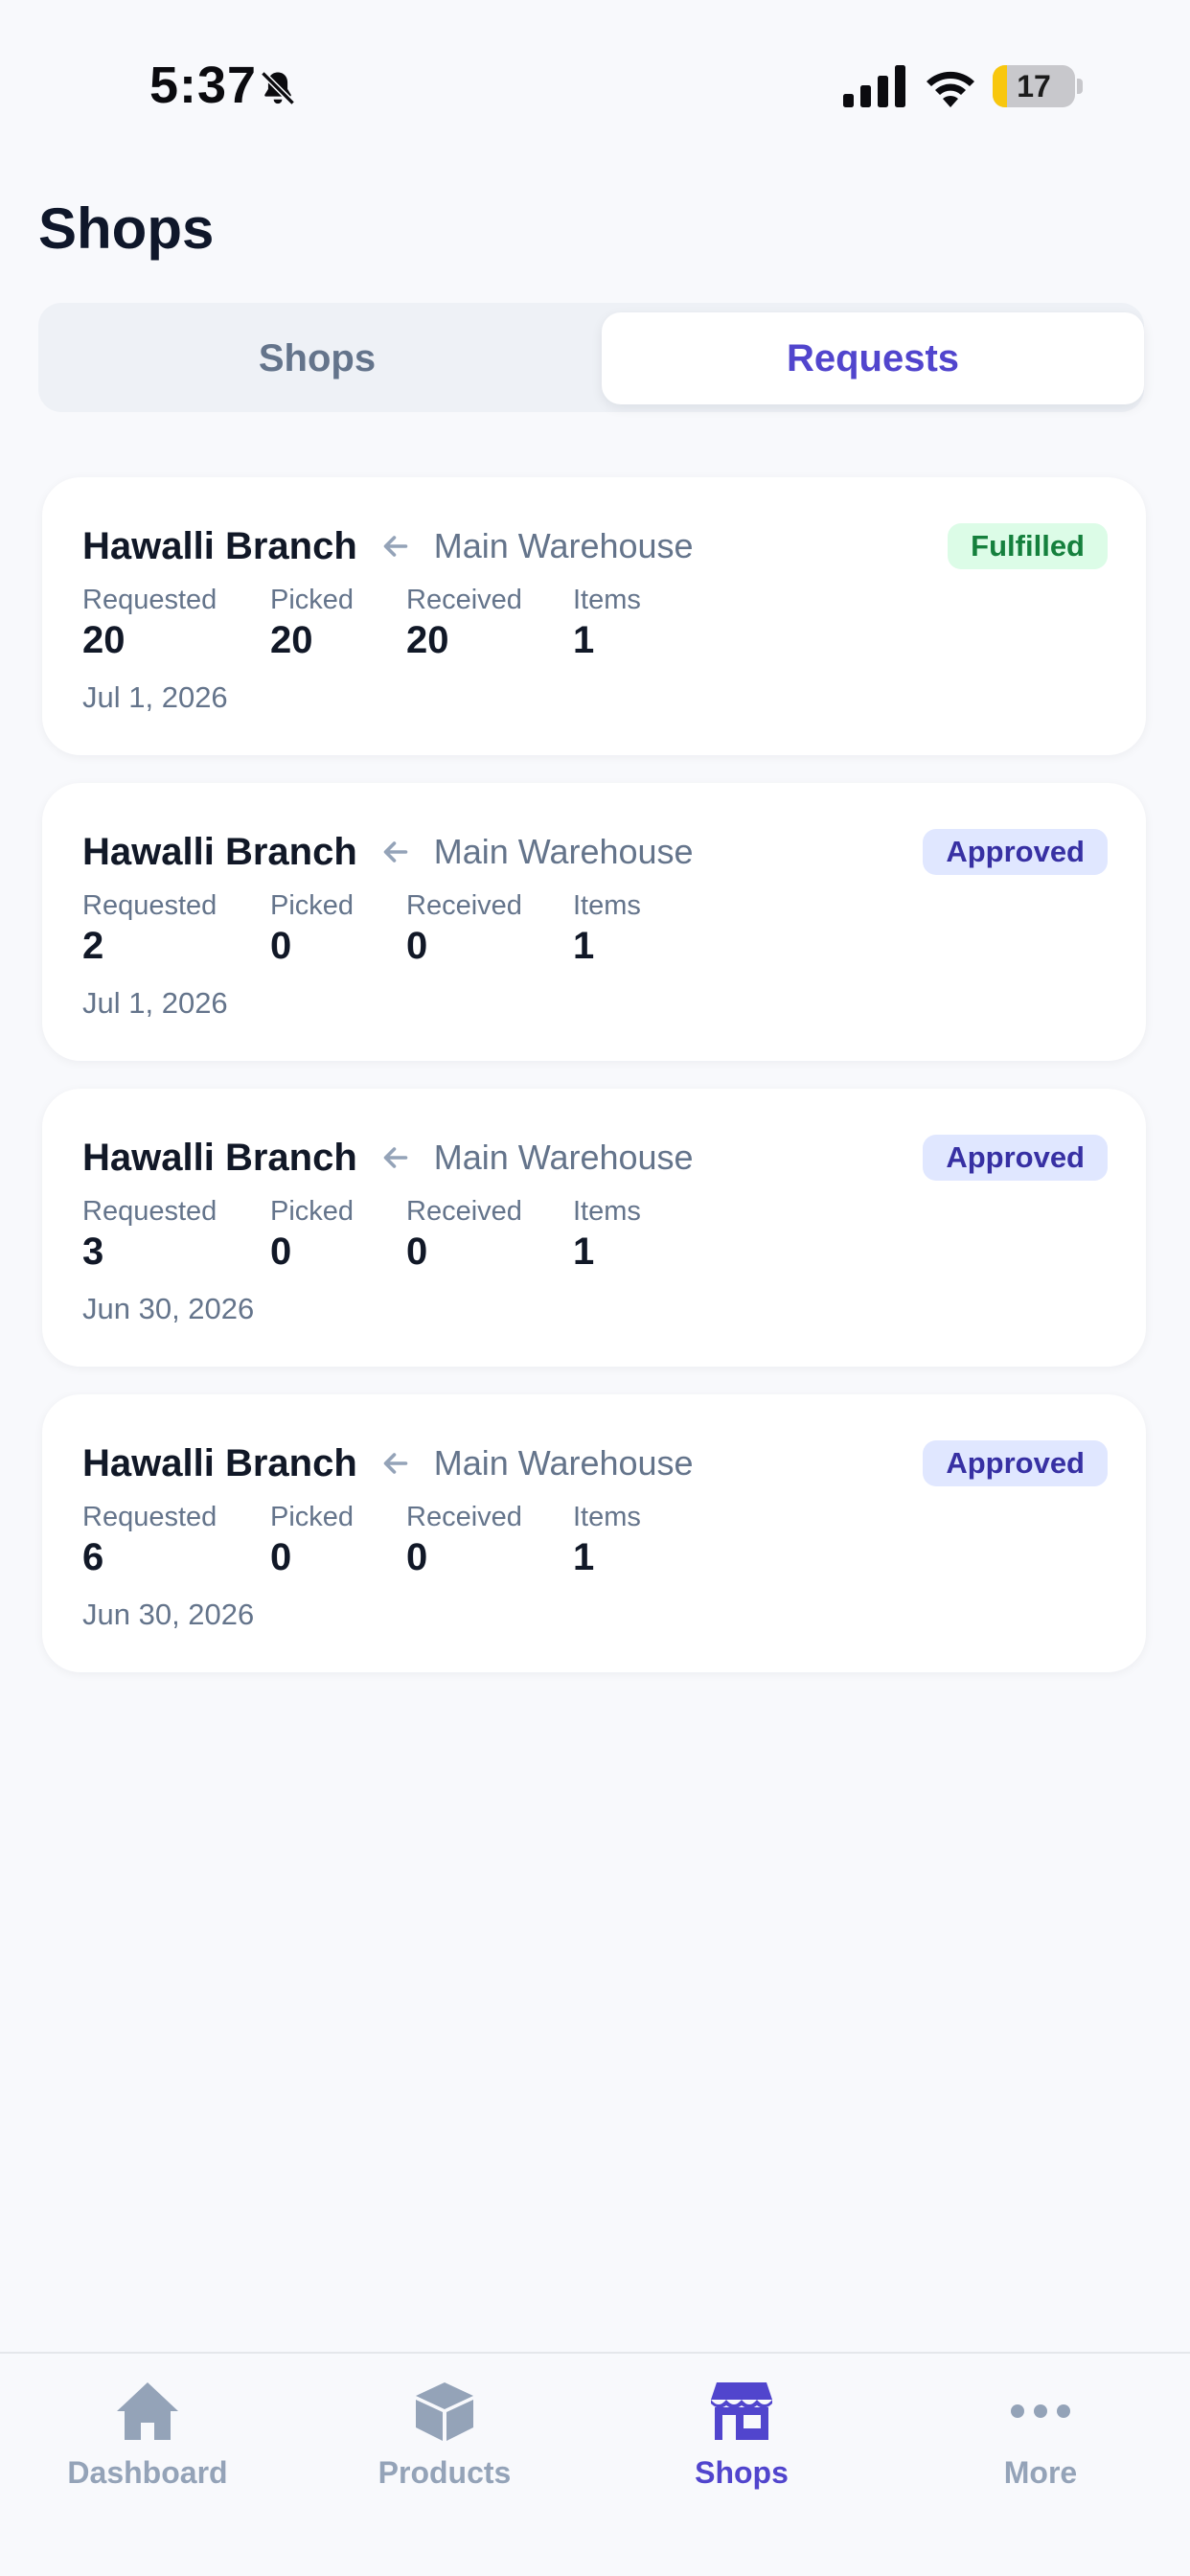  Describe the element at coordinates (93, 1251) in the screenshot. I see `stat-value: 3` at that location.